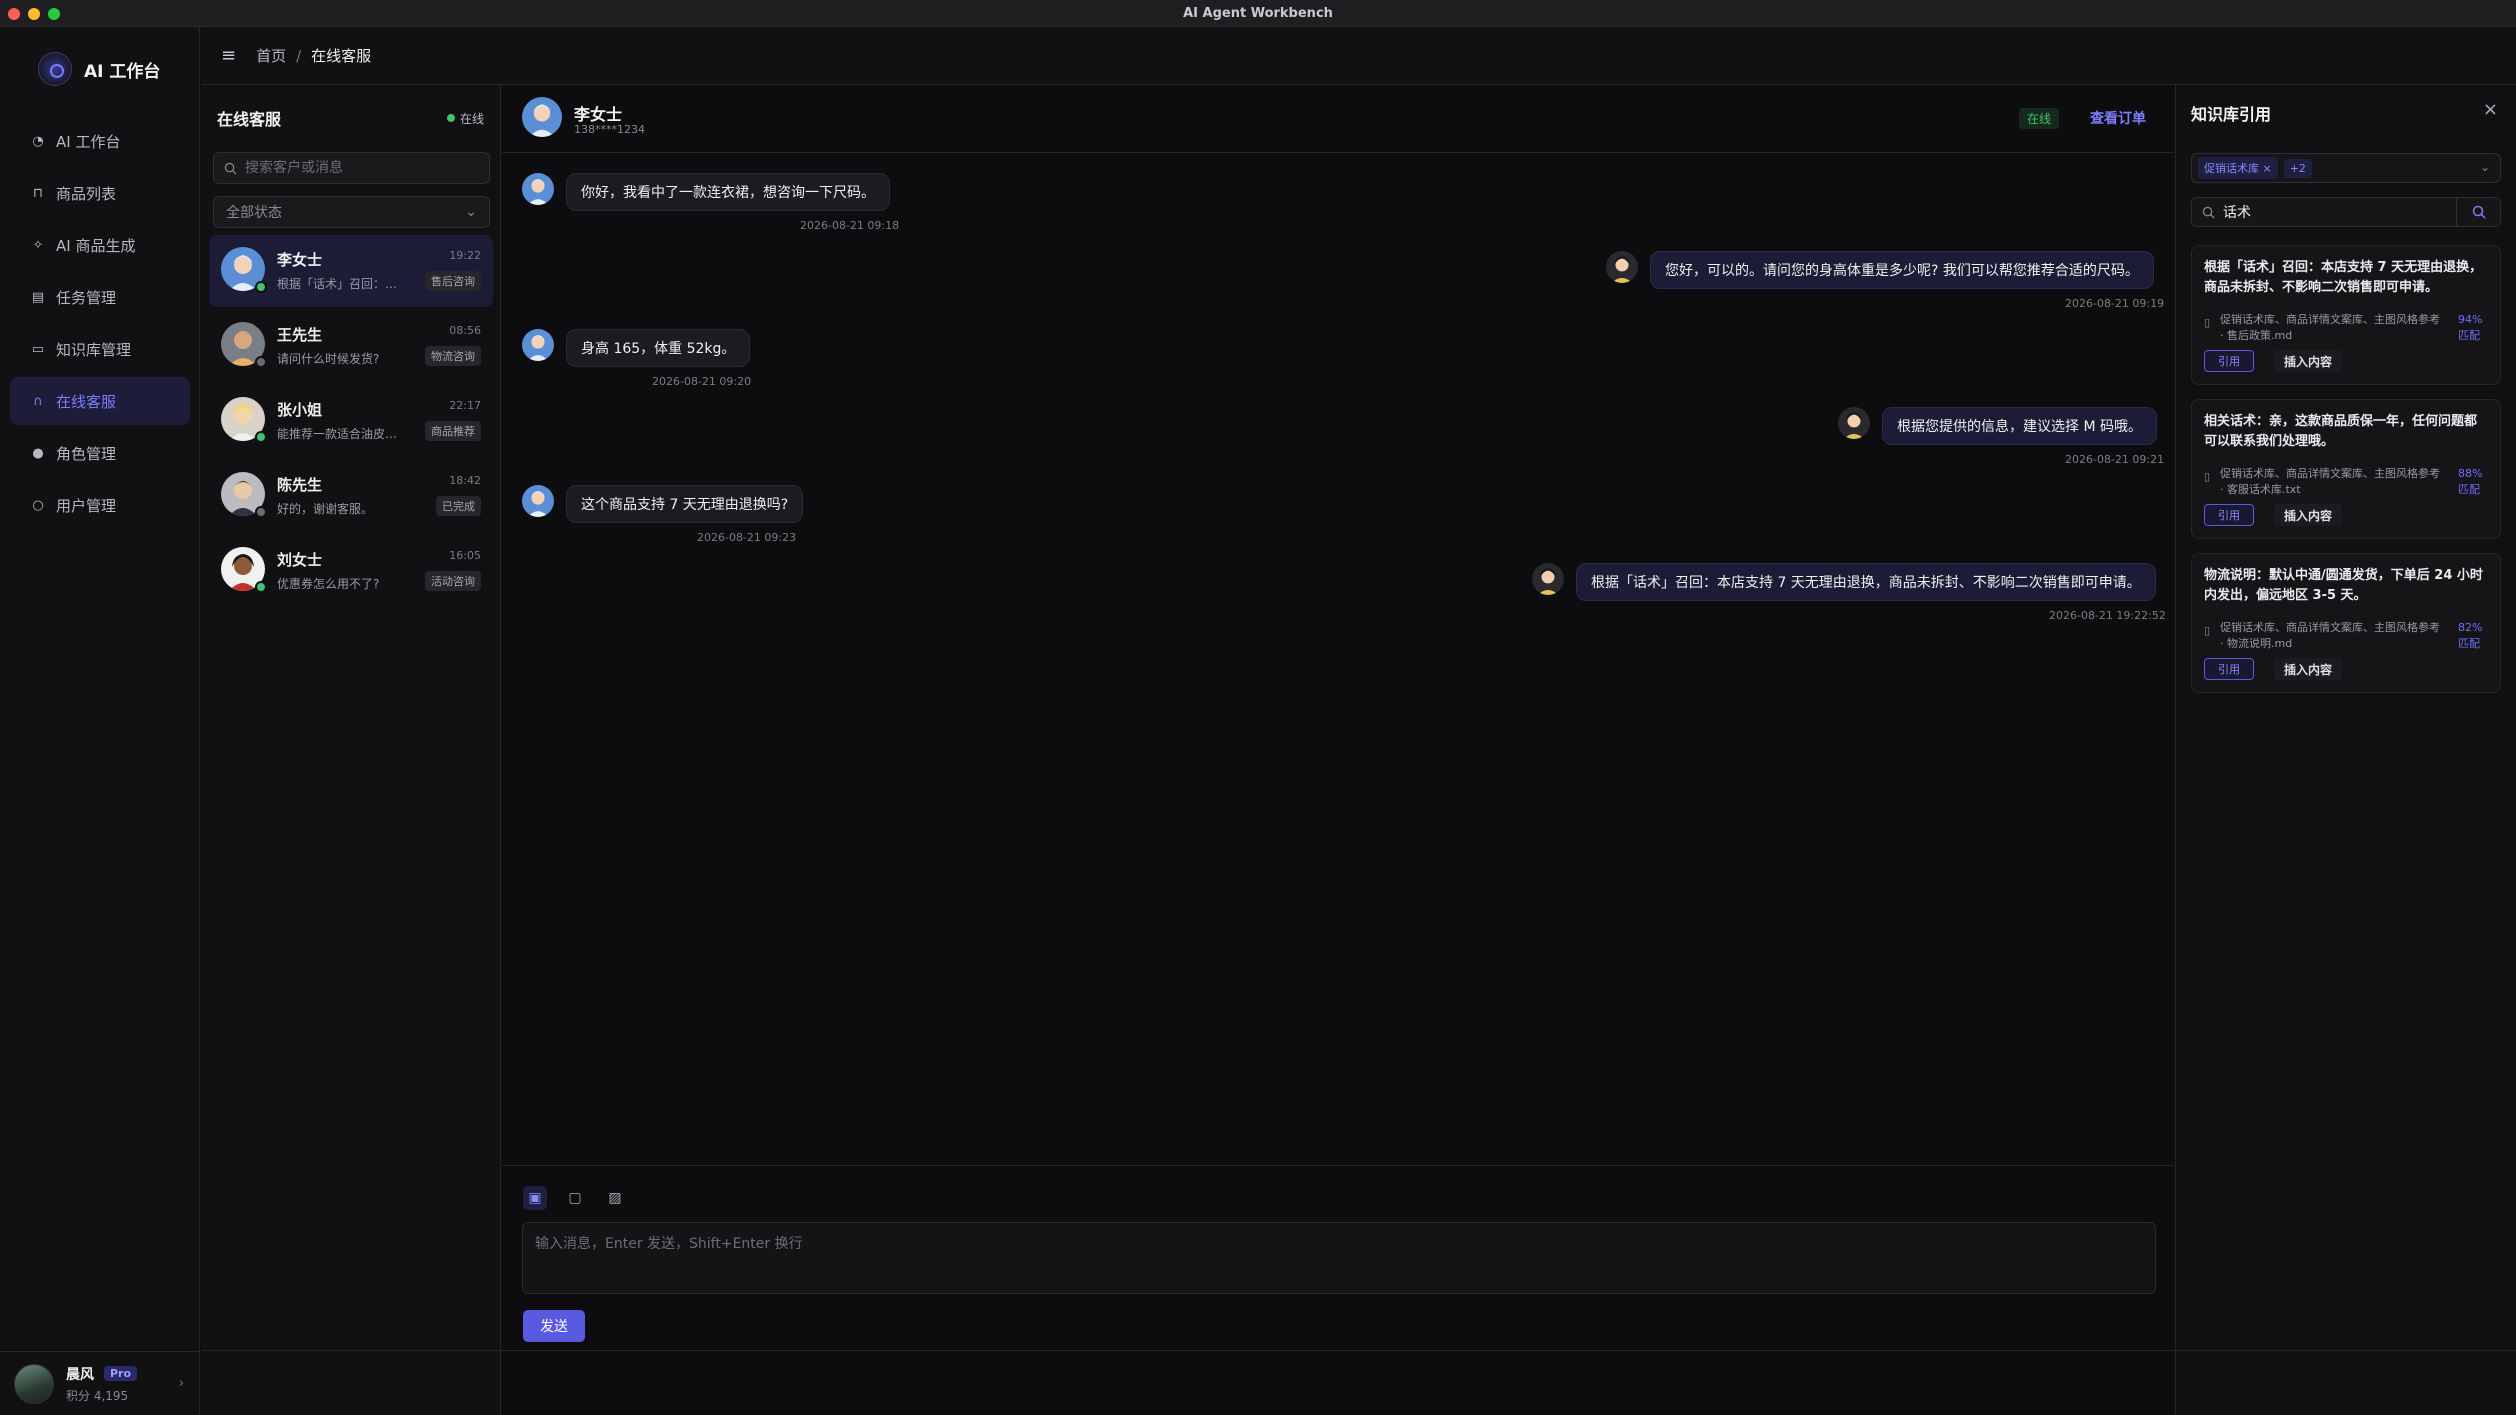 The width and height of the screenshot is (2516, 1415). I want to click on list-item: 陈先生 好的，谢谢客服。 18:42 已完成, so click(351, 496).